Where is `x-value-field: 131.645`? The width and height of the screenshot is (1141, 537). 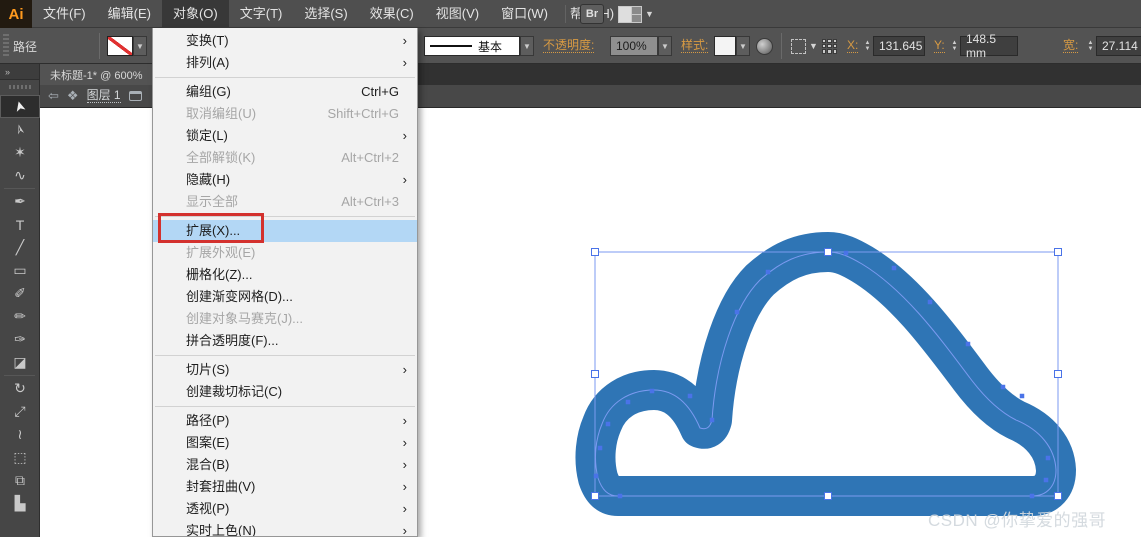
x-value-field: 131.645 is located at coordinates (899, 46).